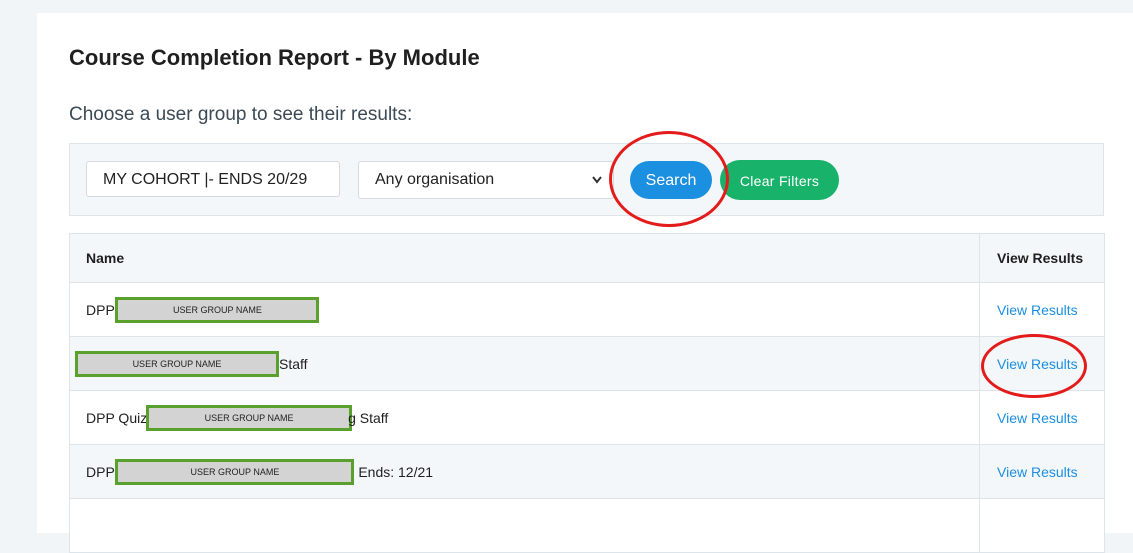 Image resolution: width=1133 pixels, height=553 pixels. I want to click on table-header-row: Name View Results, so click(587, 258).